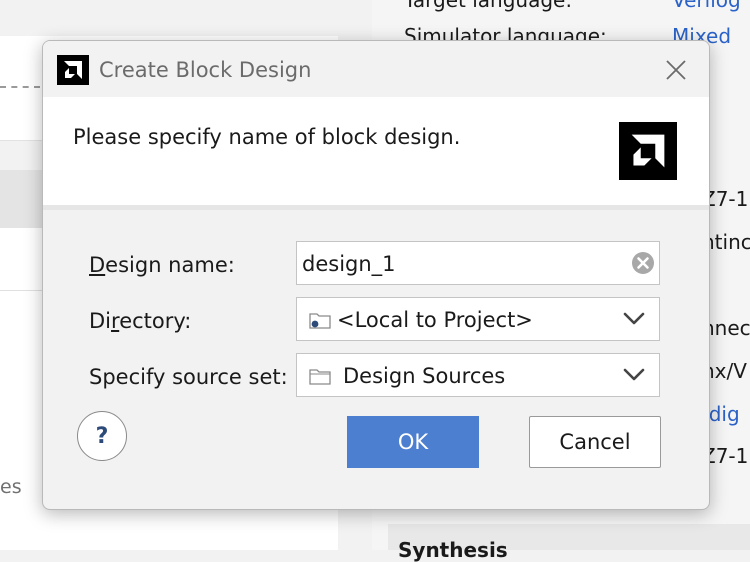 The width and height of the screenshot is (750, 562). Describe the element at coordinates (453, 550) in the screenshot. I see `background-section-title: Synthesis` at that location.